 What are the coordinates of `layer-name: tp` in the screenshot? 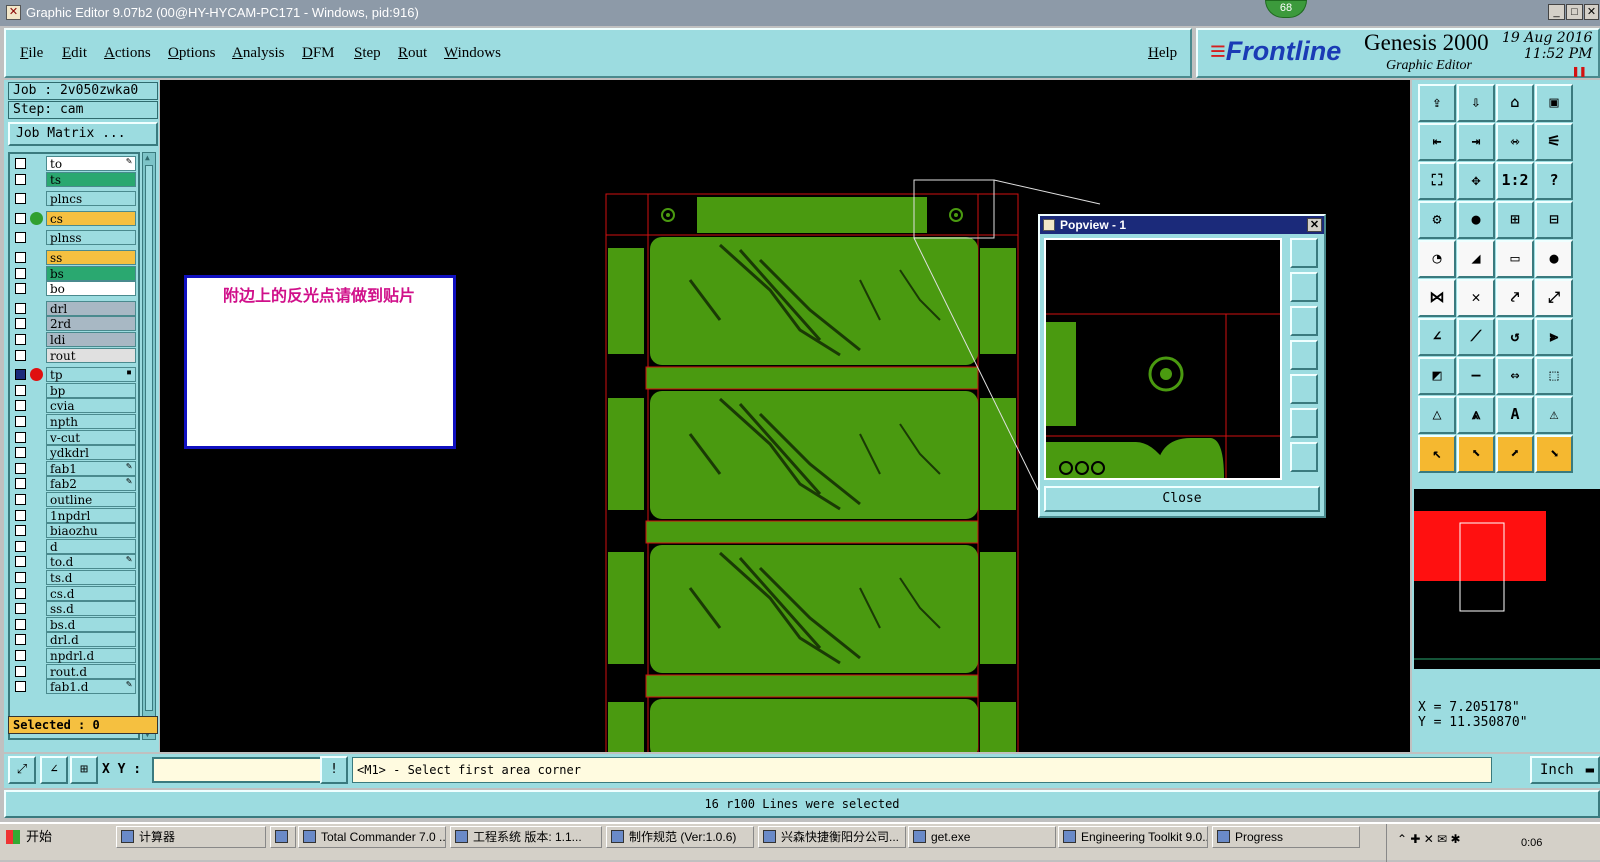 It's located at (91, 375).